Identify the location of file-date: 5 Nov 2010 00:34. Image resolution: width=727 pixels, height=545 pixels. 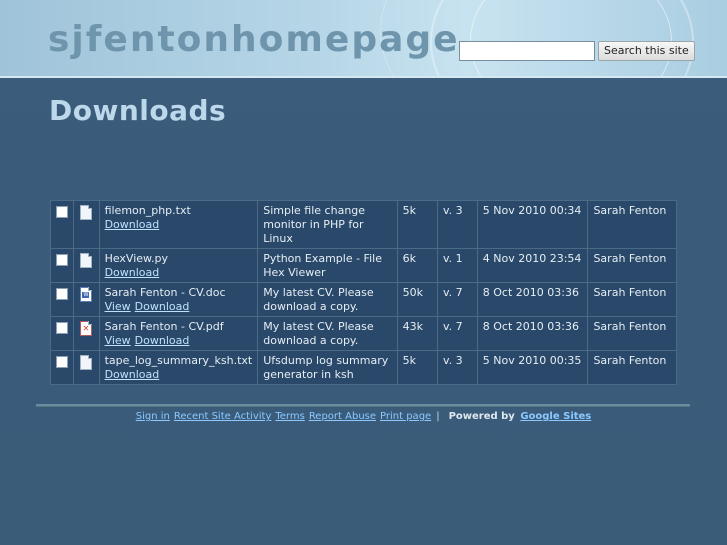
(533, 224).